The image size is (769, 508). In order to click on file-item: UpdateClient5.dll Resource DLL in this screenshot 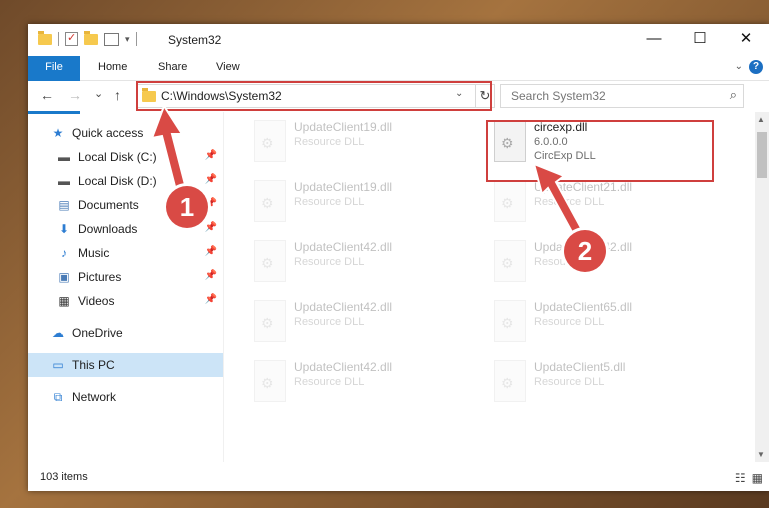, I will do `click(601, 381)`.